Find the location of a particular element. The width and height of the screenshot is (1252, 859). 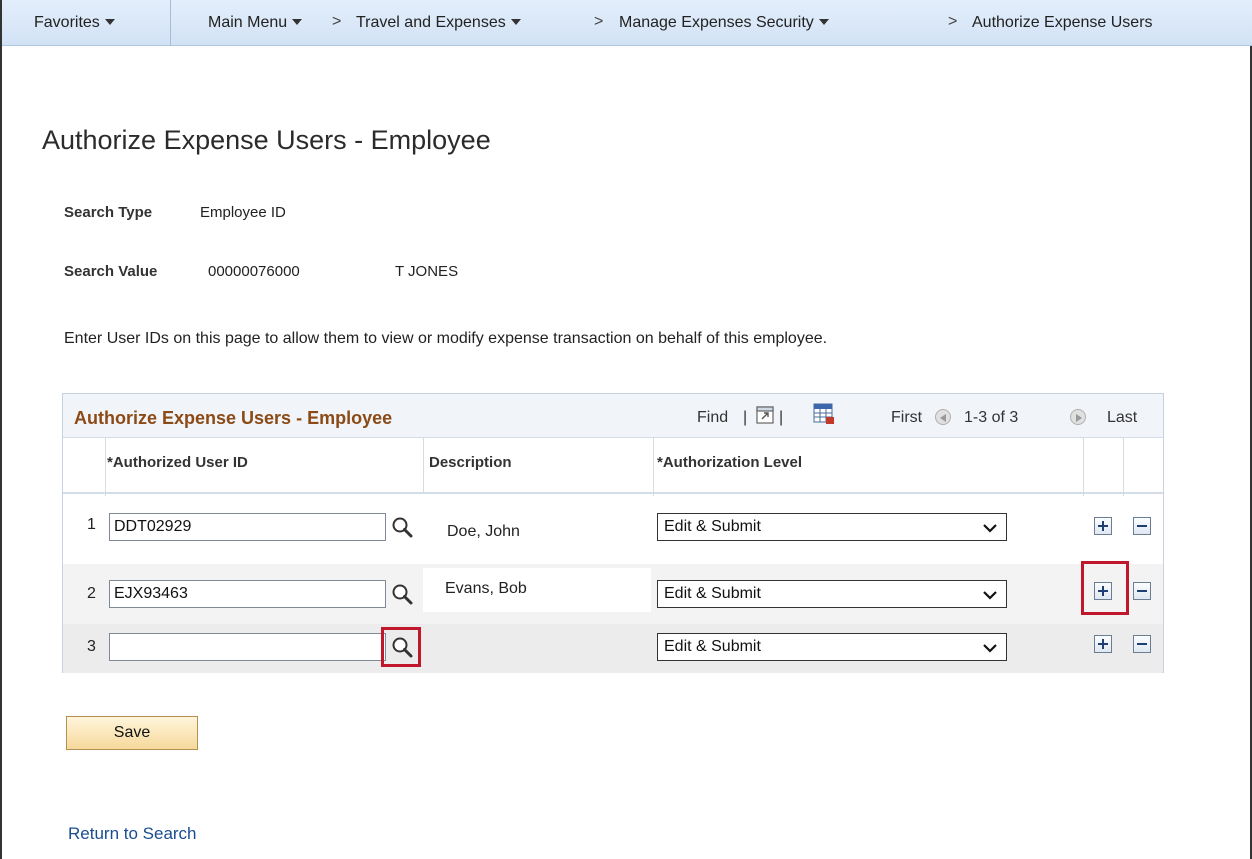

previous-arrow-icon is located at coordinates (943, 417).